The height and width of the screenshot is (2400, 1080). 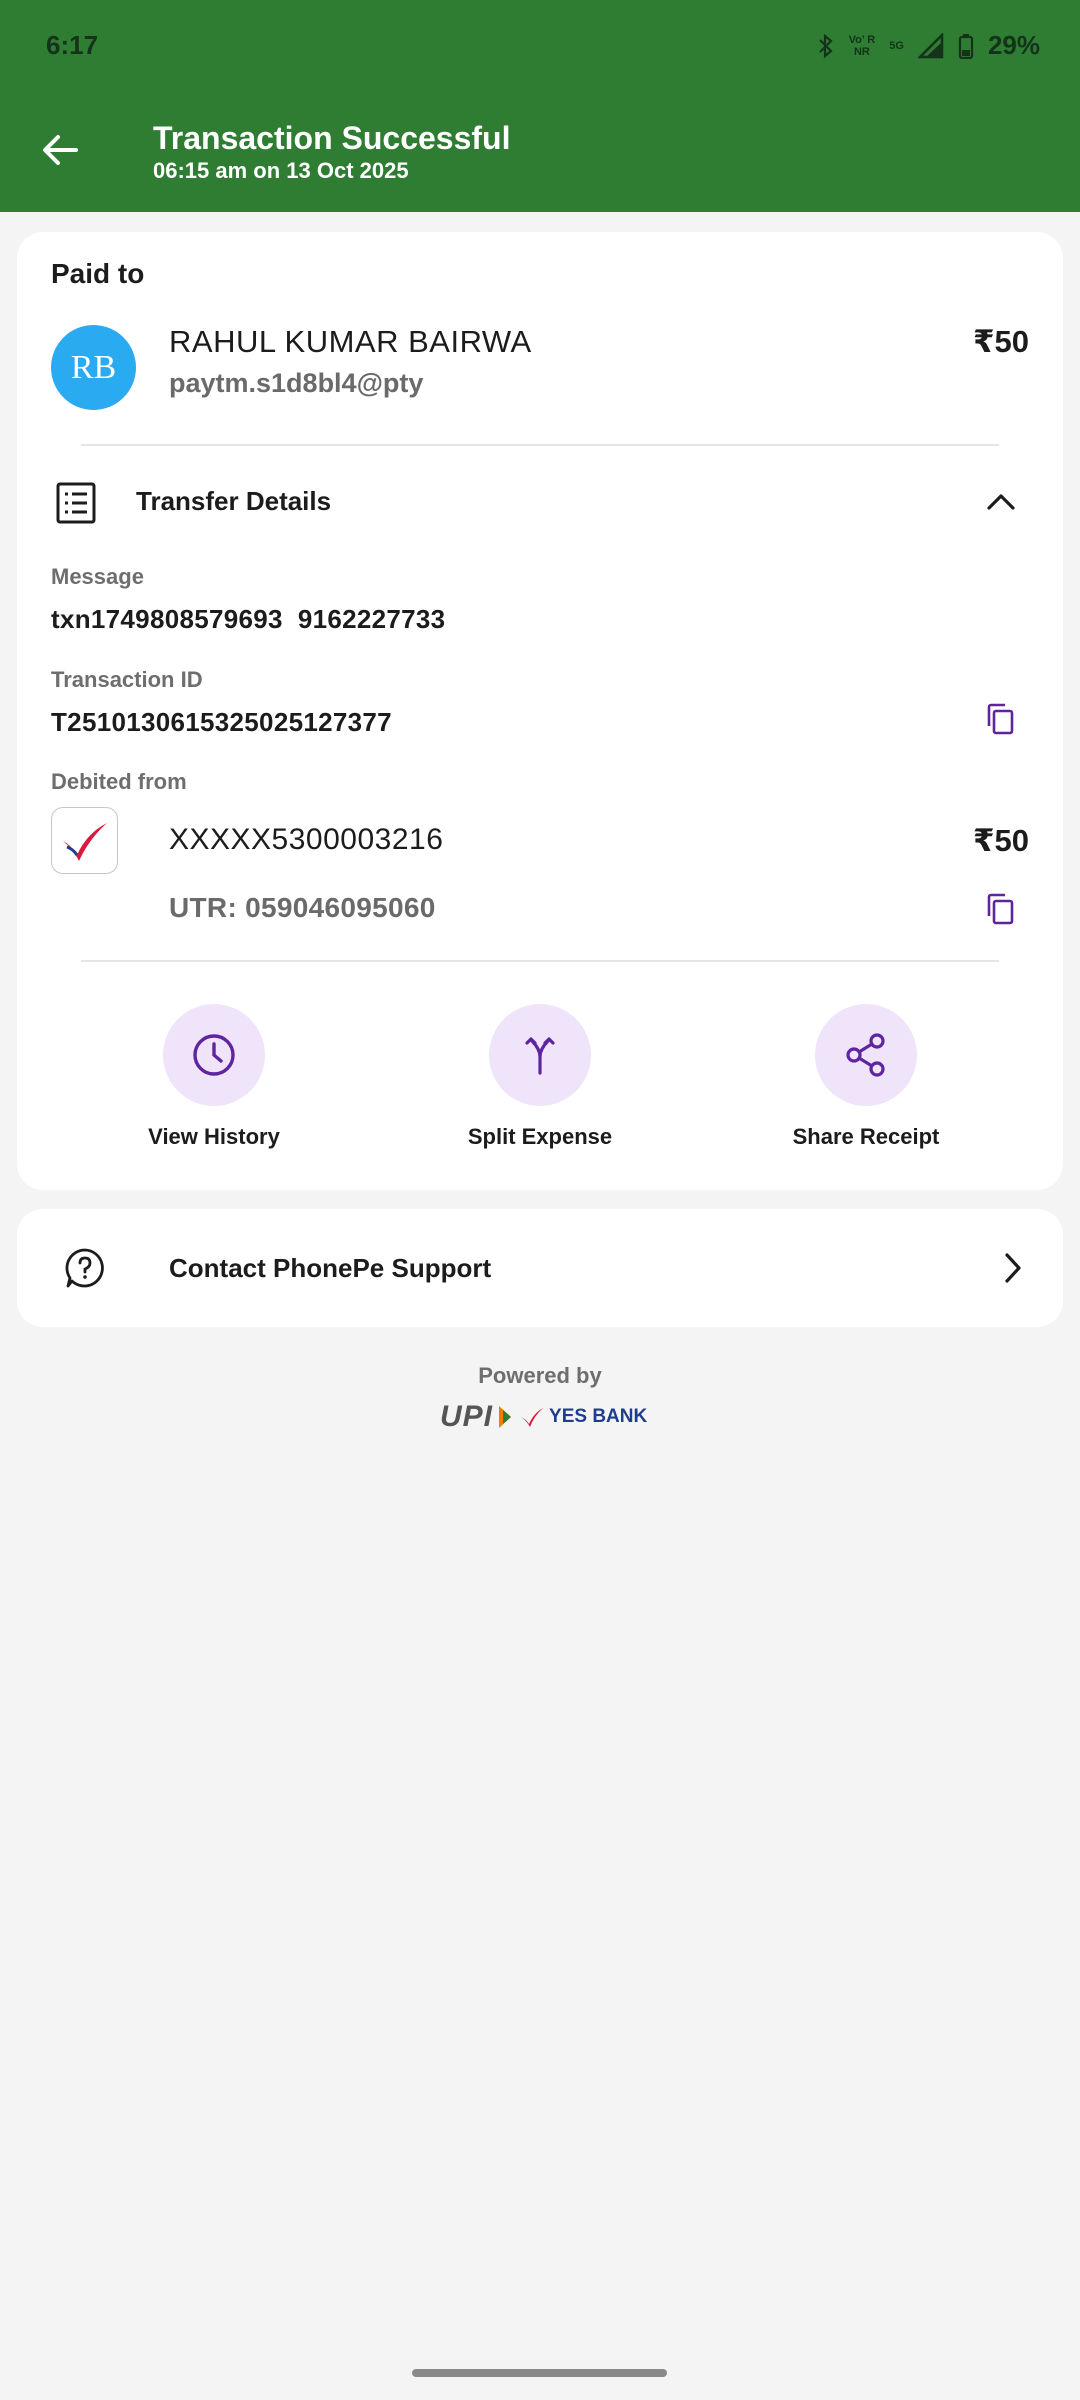 I want to click on view-history-button: View History, so click(x=214, y=1077).